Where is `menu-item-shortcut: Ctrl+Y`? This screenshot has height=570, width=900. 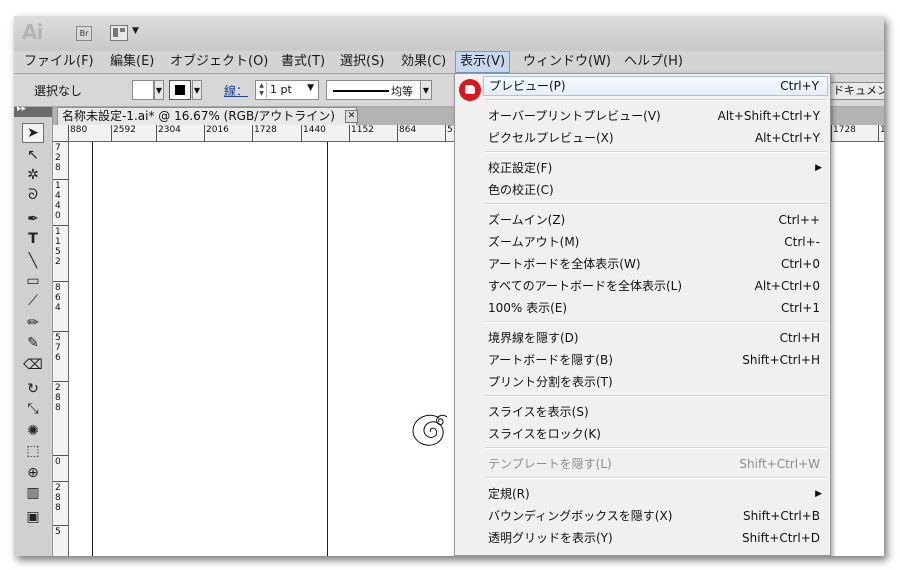
menu-item-shortcut: Ctrl+Y is located at coordinates (799, 86).